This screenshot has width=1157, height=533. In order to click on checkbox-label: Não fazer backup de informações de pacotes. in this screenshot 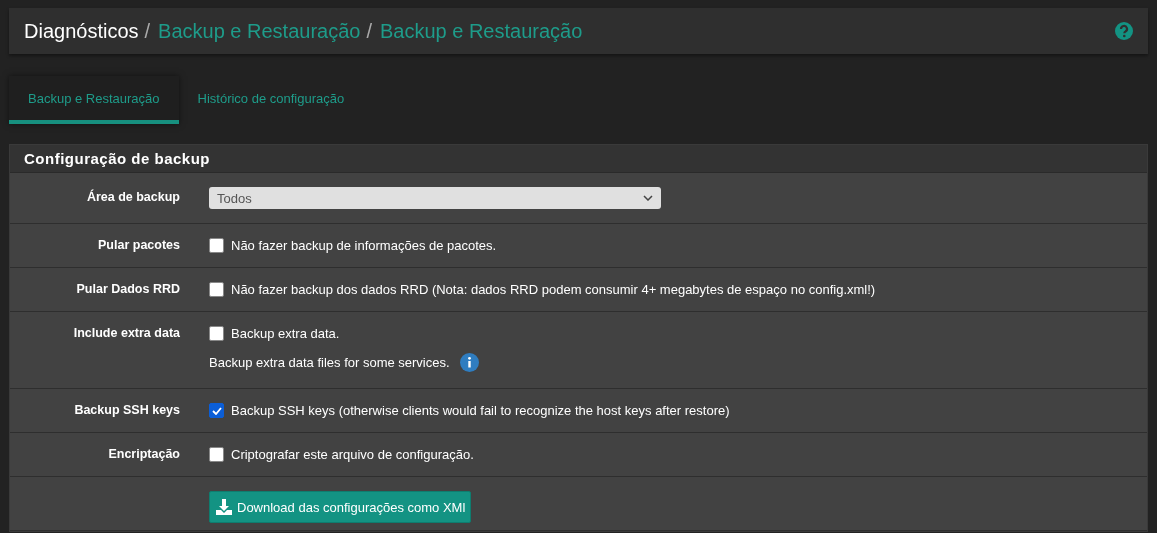, I will do `click(364, 245)`.